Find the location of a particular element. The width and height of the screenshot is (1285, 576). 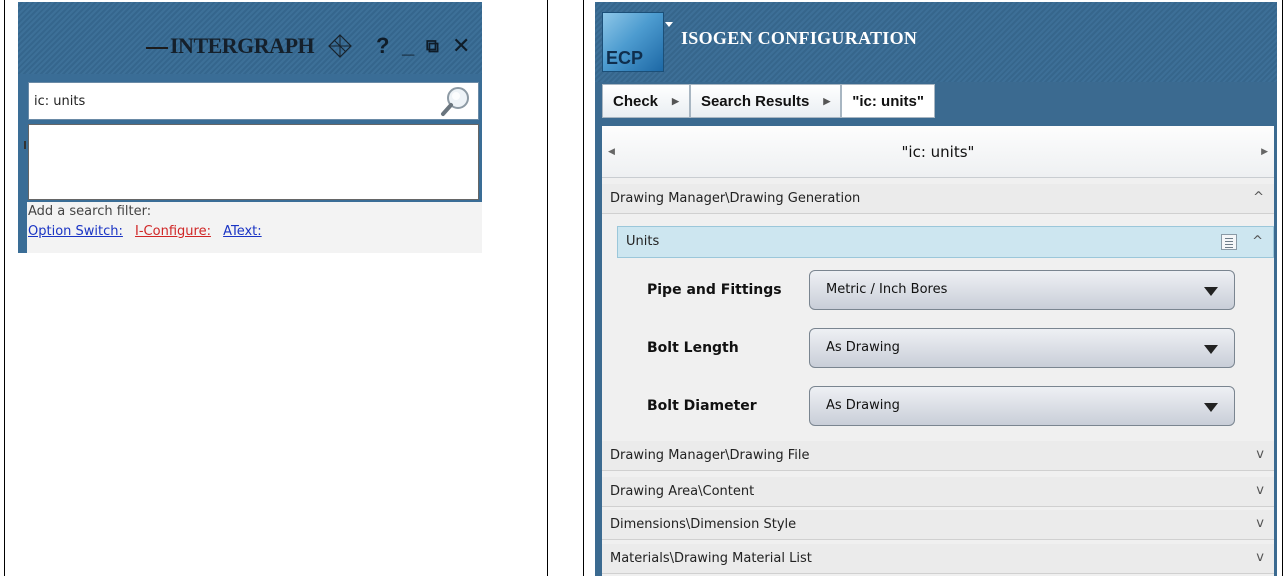

section-label: Drawing Manager\Drawing File is located at coordinates (710, 455).